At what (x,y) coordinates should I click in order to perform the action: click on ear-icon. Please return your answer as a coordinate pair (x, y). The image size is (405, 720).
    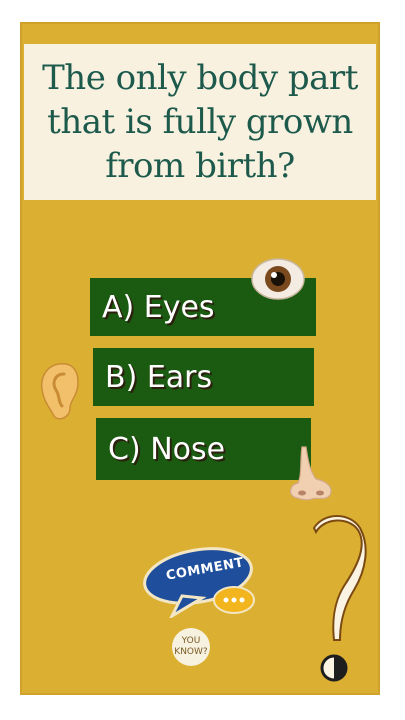
    Looking at the image, I should click on (59, 391).